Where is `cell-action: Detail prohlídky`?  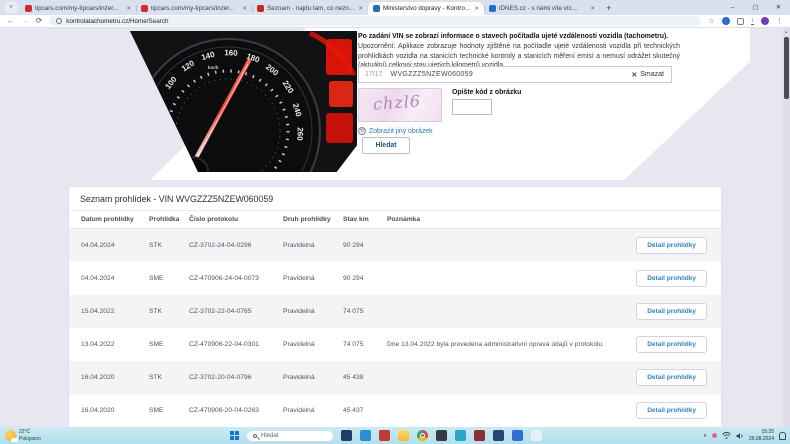
cell-action: Detail prohlídky is located at coordinates (673, 344).